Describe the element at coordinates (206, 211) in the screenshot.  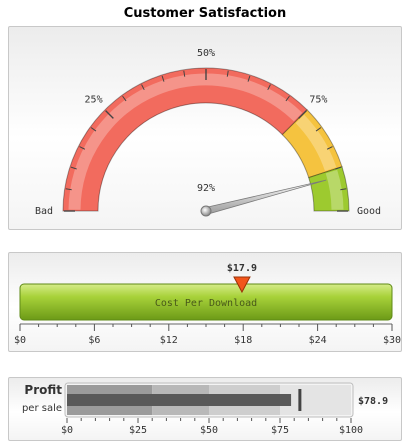
I see `gauge-pivot` at that location.